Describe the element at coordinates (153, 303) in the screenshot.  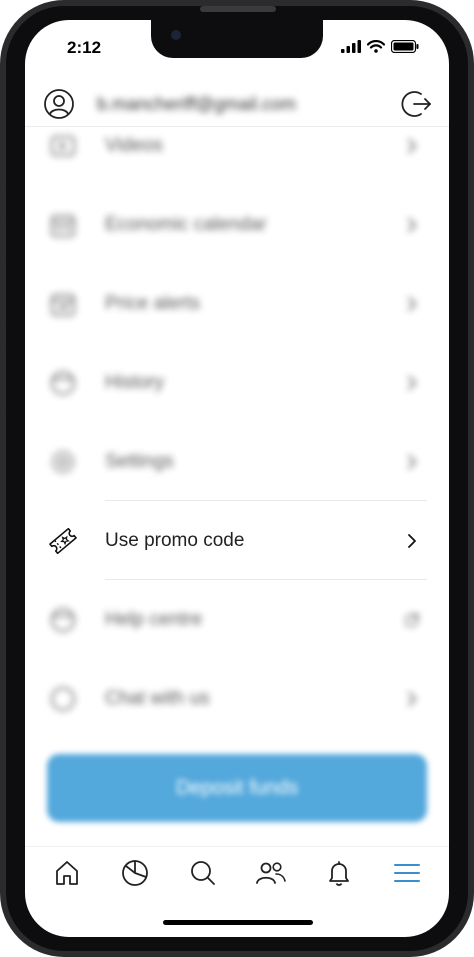
I see `menu-item-label: Price alerts` at that location.